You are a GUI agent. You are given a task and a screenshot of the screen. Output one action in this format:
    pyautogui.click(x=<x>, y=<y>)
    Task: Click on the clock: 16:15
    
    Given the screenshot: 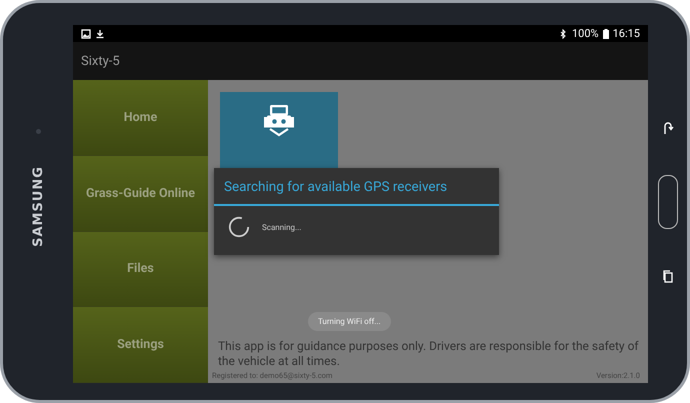 What is the action you would take?
    pyautogui.click(x=626, y=33)
    